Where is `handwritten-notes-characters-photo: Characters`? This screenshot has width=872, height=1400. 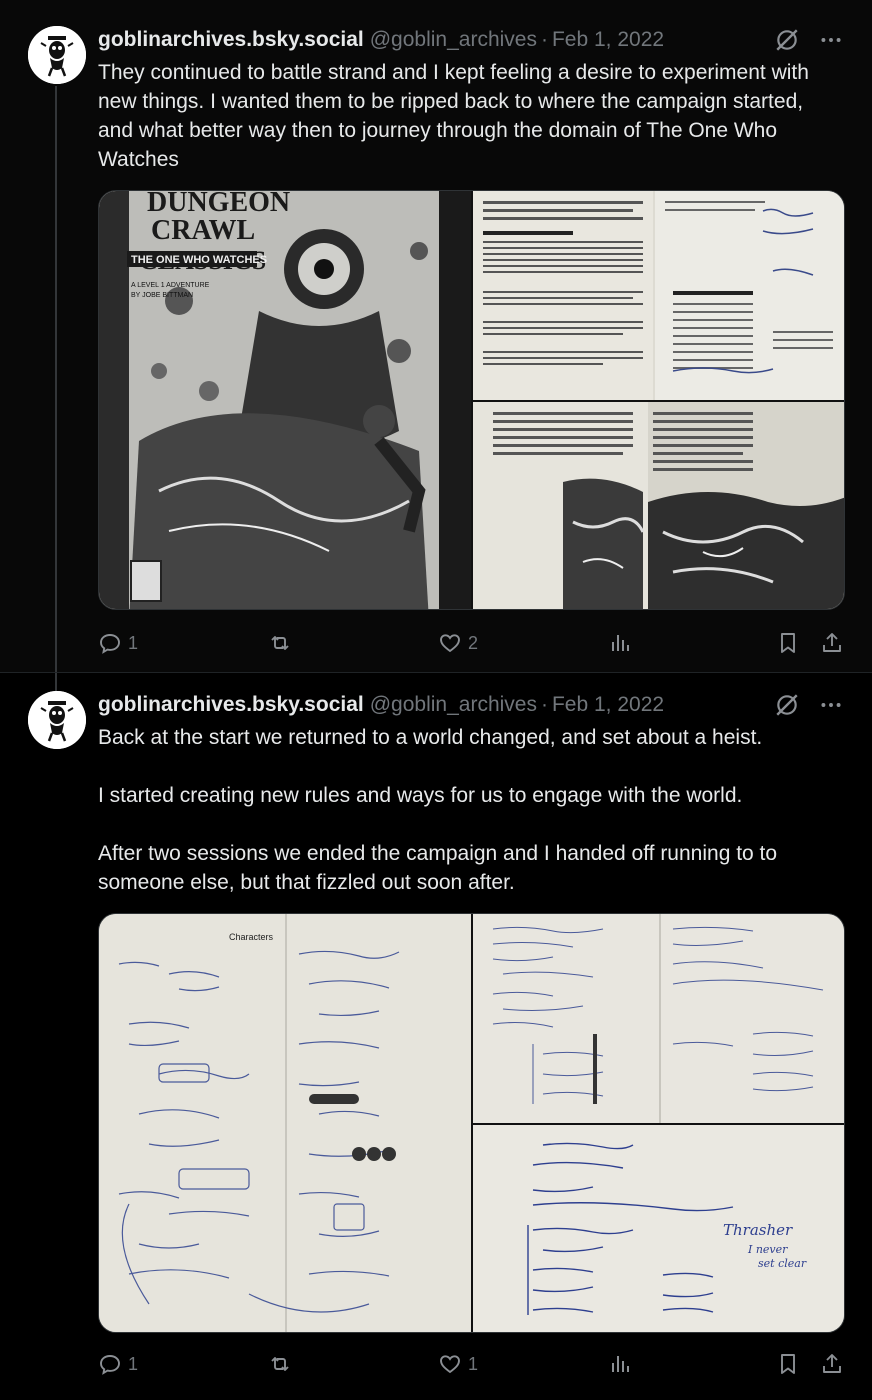
handwritten-notes-characters-photo: Characters is located at coordinates (285, 1123).